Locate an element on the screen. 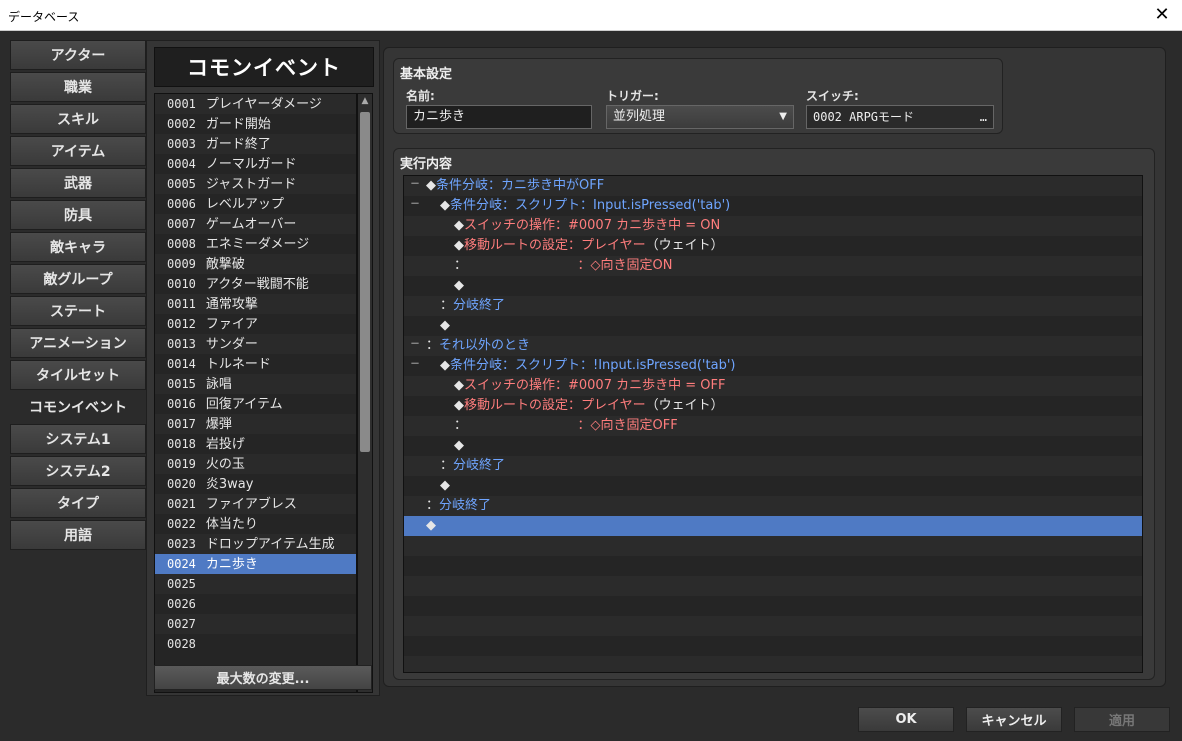 The width and height of the screenshot is (1182, 741). command-line: ： ：◇向き固定OFF is located at coordinates (773, 426).